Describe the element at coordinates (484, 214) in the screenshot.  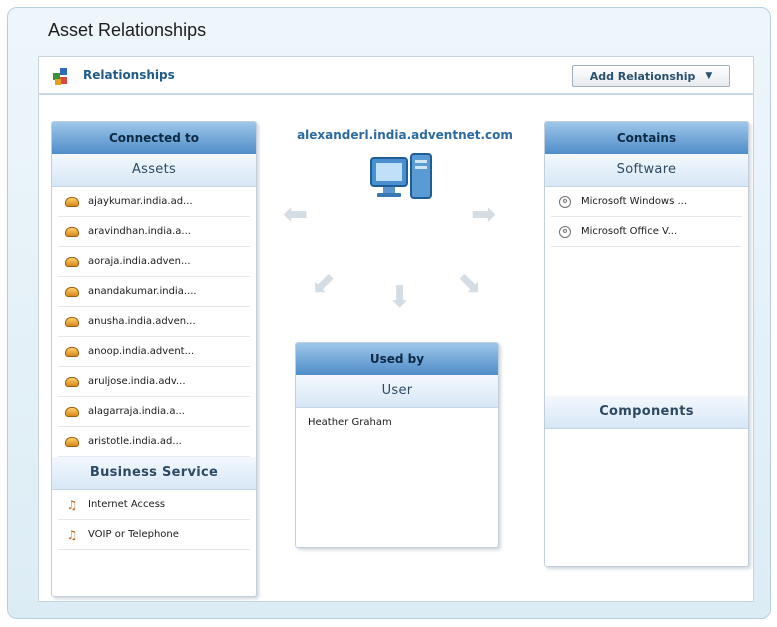
I see `arrow-right-icon: ➡` at that location.